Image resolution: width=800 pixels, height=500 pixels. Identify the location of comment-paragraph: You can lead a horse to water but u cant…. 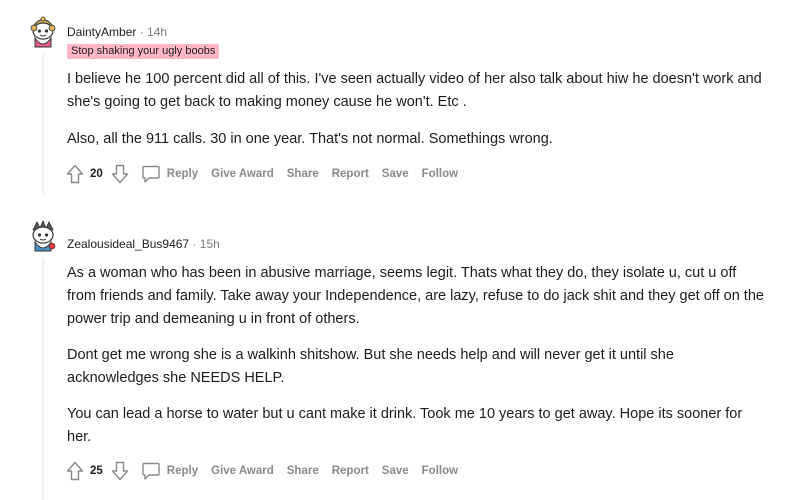
(405, 425).